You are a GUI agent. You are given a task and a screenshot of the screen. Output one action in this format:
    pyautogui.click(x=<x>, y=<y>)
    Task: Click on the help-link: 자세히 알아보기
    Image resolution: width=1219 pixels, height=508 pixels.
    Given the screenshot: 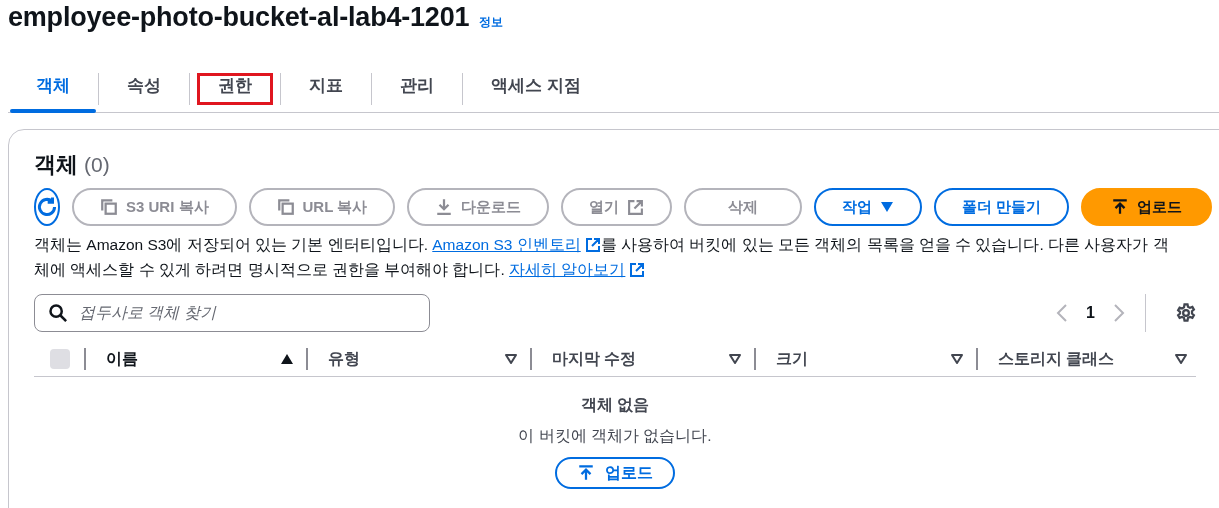 What is the action you would take?
    pyautogui.click(x=577, y=269)
    